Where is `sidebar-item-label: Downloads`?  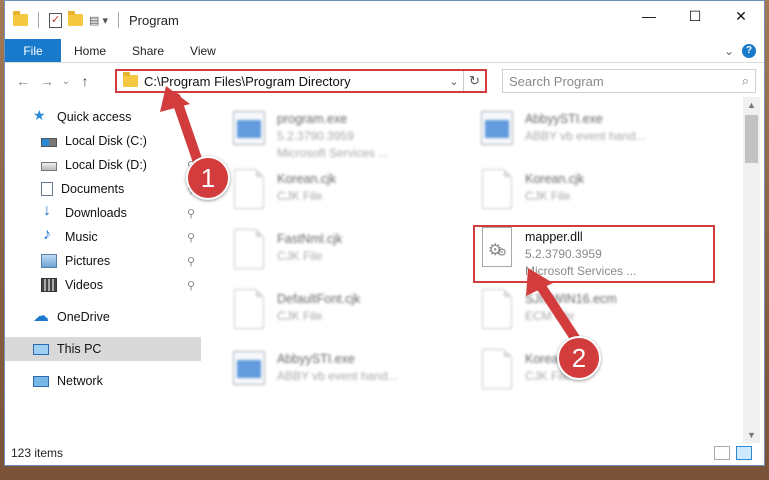
sidebar-item-label: Downloads is located at coordinates (96, 213).